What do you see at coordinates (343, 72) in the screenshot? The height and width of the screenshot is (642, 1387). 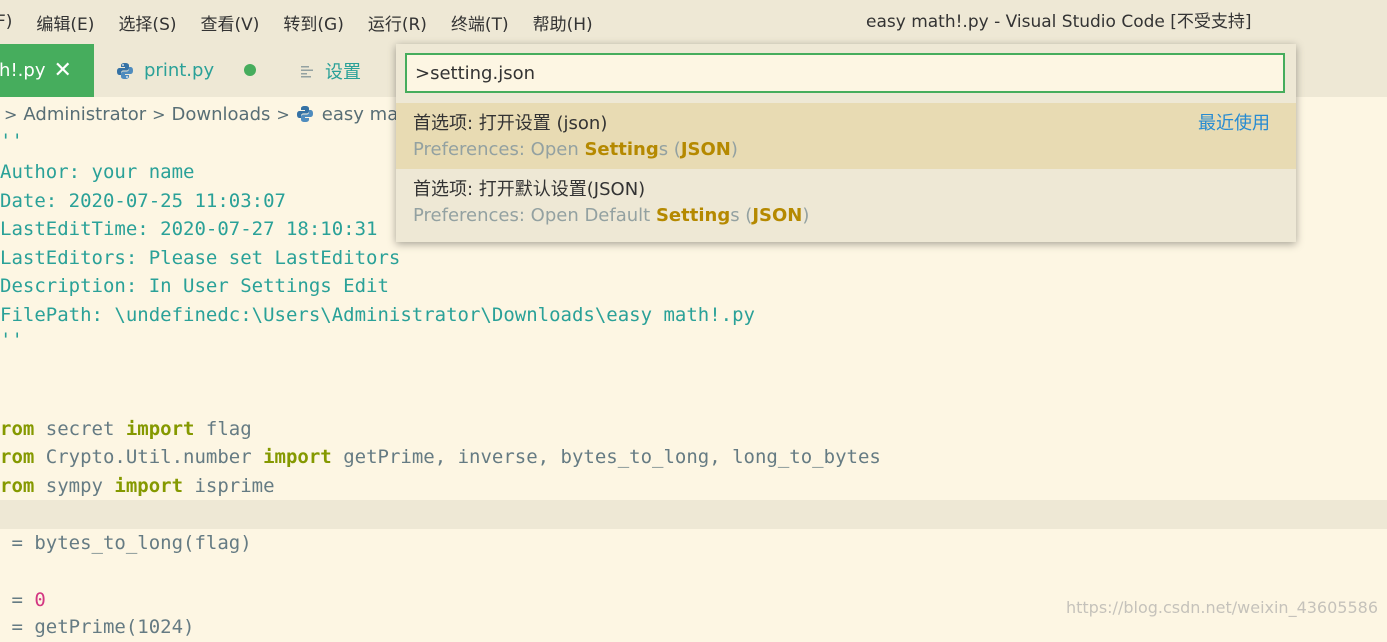 I see `tab-settings-label: 设置` at bounding box center [343, 72].